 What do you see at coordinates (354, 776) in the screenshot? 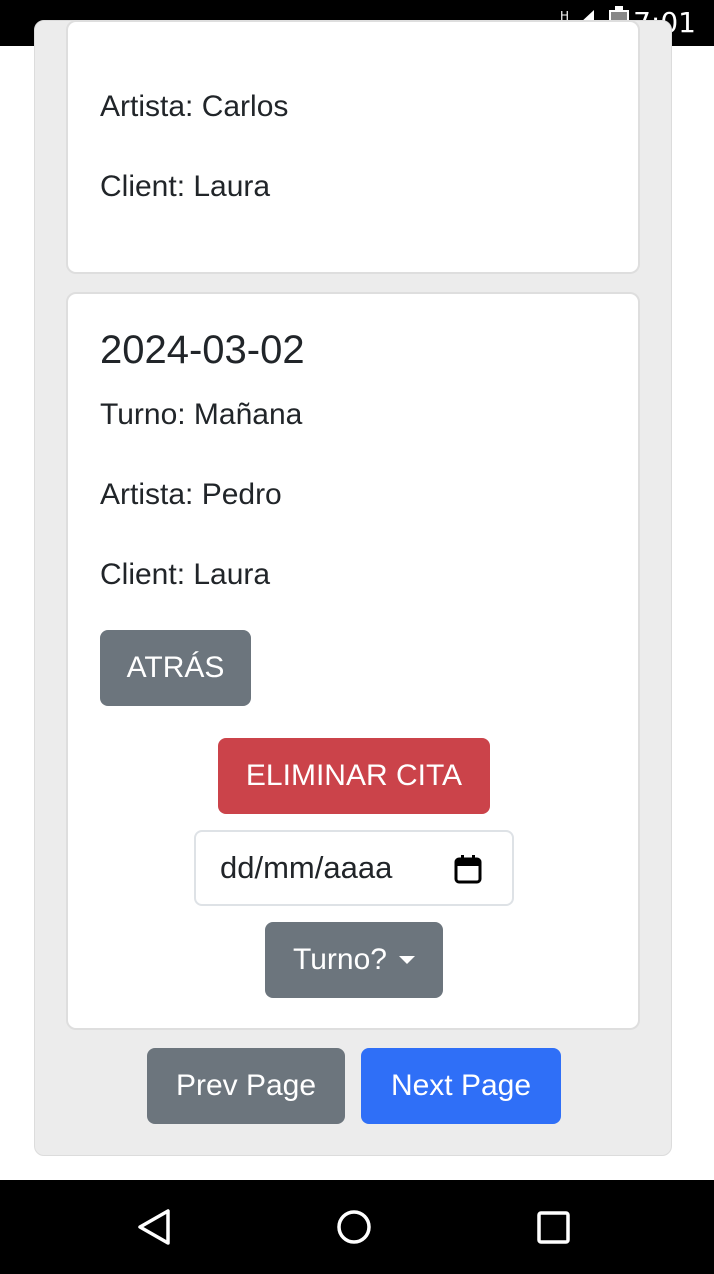
I see `delete-appointment-button: ELIMINAR CITA` at bounding box center [354, 776].